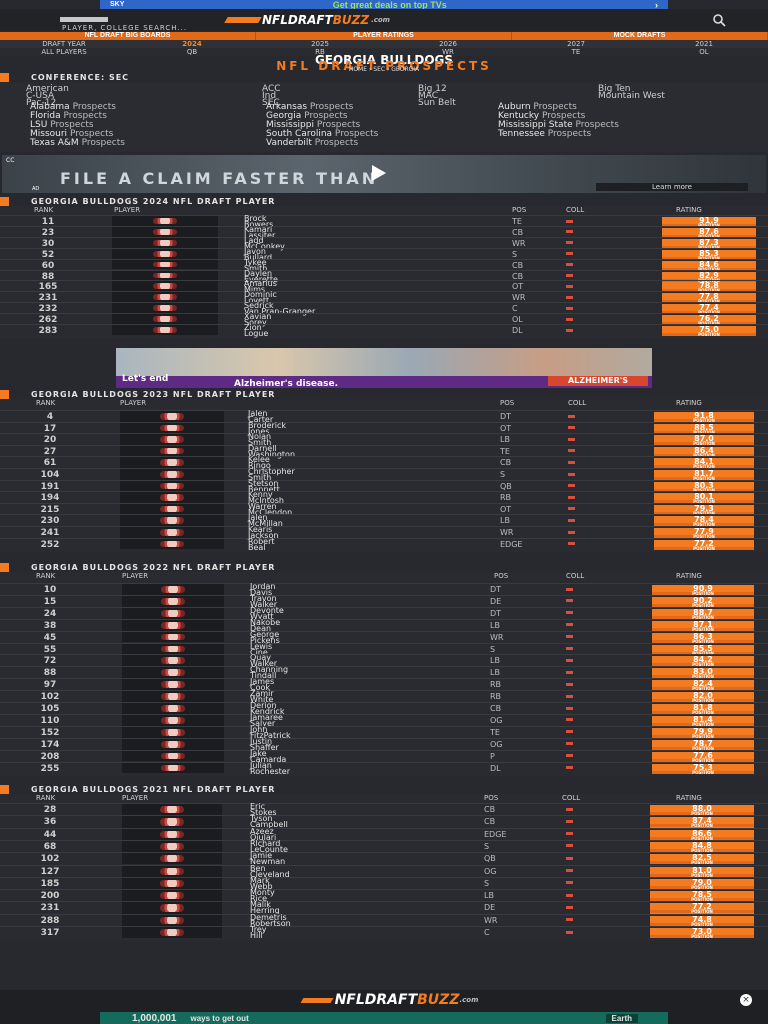  What do you see at coordinates (384, 601) in the screenshot?
I see `table-row: 15 Travon Walker DE 90.2 POSITION` at bounding box center [384, 601].